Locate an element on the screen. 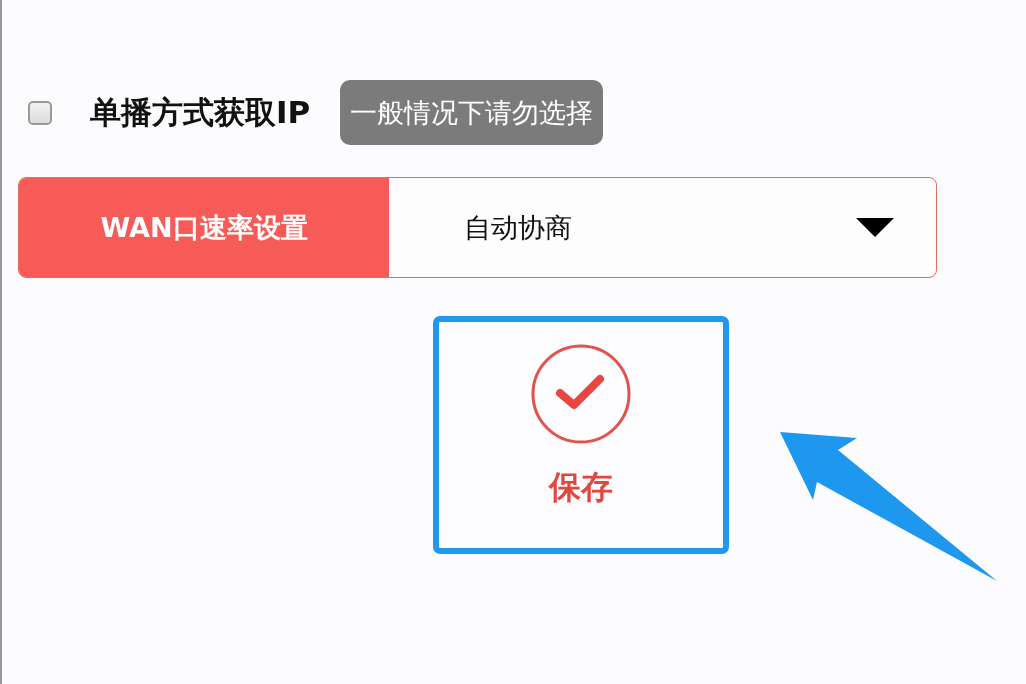 This screenshot has width=1026, height=684. checkbox is located at coordinates (40, 112).